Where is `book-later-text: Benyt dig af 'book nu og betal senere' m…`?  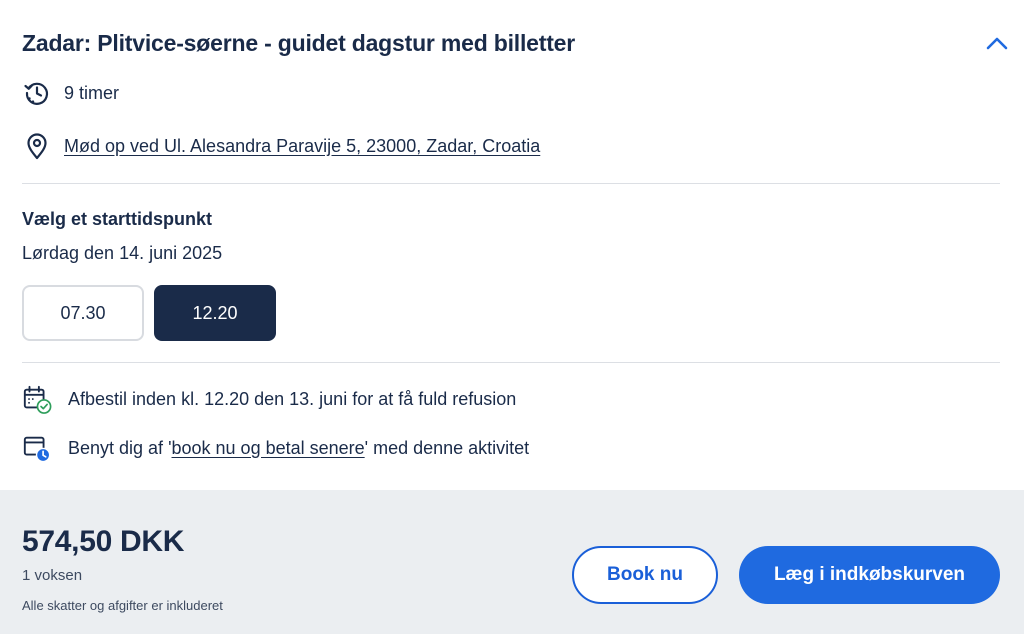 book-later-text: Benyt dig af 'book nu og betal senere' m… is located at coordinates (298, 448).